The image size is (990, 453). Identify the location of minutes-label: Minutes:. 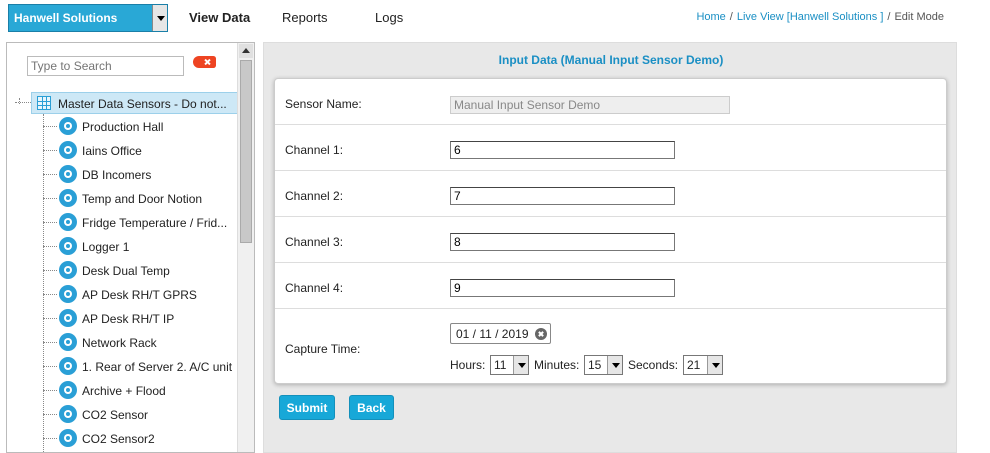
(557, 365).